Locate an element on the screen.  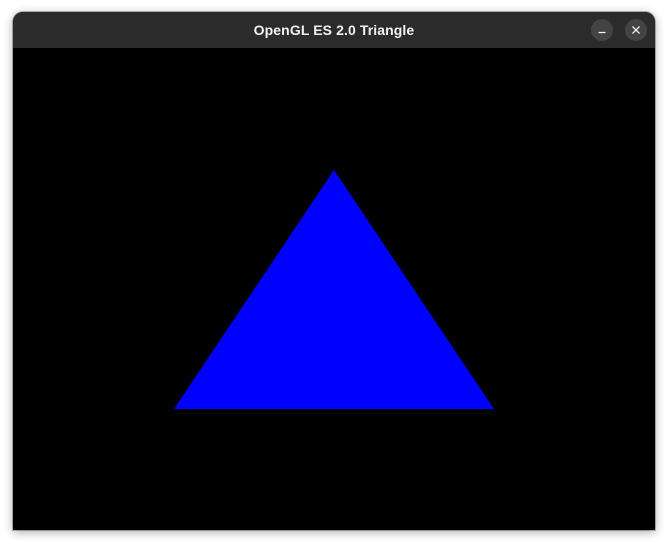
minimize-button is located at coordinates (602, 30).